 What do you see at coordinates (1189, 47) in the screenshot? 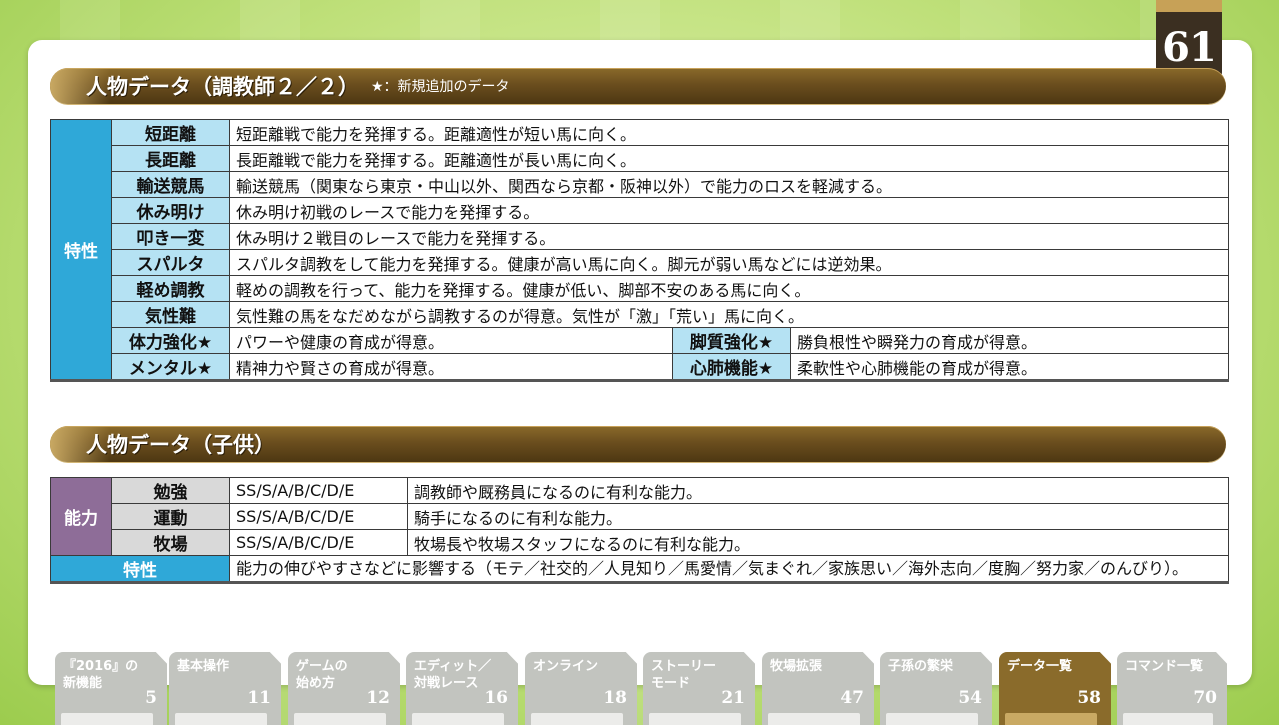
I see `page-number: 61` at bounding box center [1189, 47].